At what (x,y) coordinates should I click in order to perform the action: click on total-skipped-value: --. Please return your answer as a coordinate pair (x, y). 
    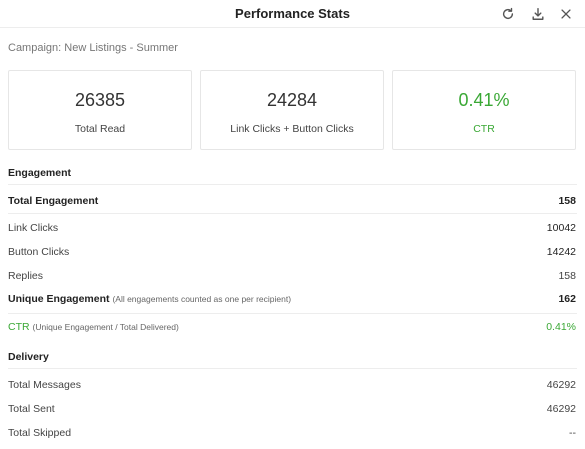
    Looking at the image, I should click on (572, 433).